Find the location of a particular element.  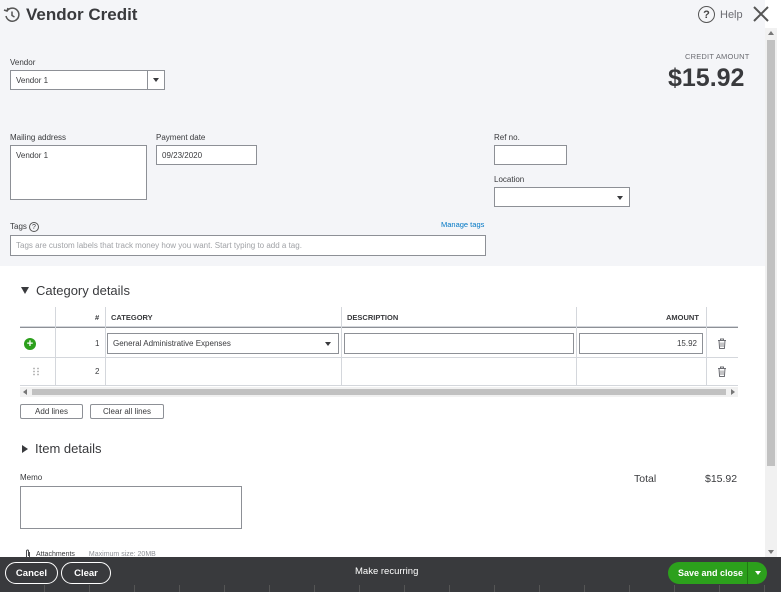

make-recurring-link: Make recurring is located at coordinates (386, 571).